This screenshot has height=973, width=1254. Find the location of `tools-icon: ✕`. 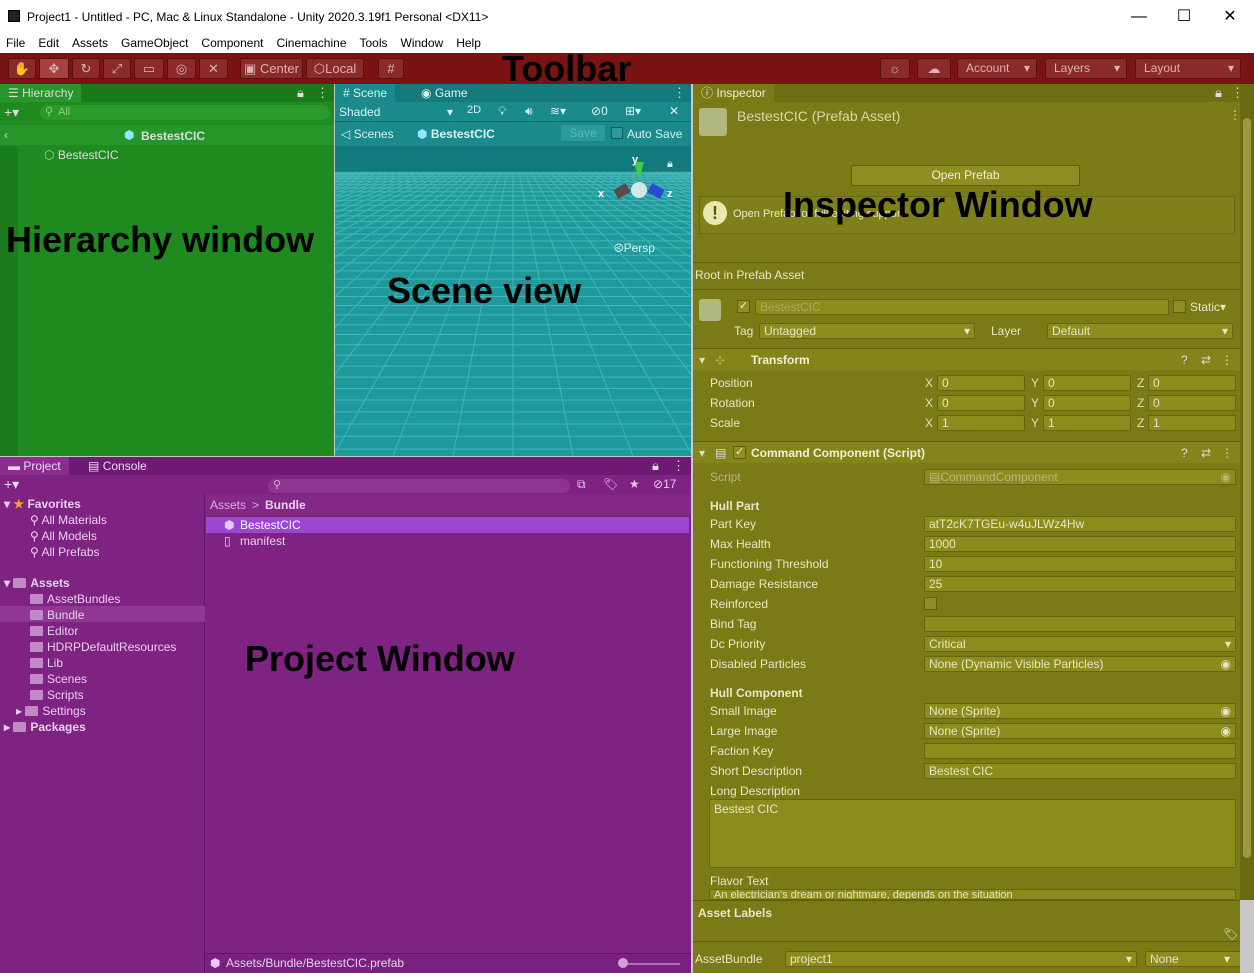

tools-icon: ✕ is located at coordinates (674, 111).